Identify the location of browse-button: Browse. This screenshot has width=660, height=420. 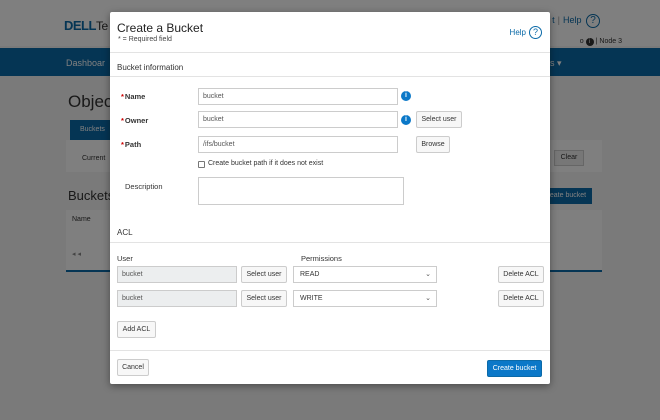
(433, 144).